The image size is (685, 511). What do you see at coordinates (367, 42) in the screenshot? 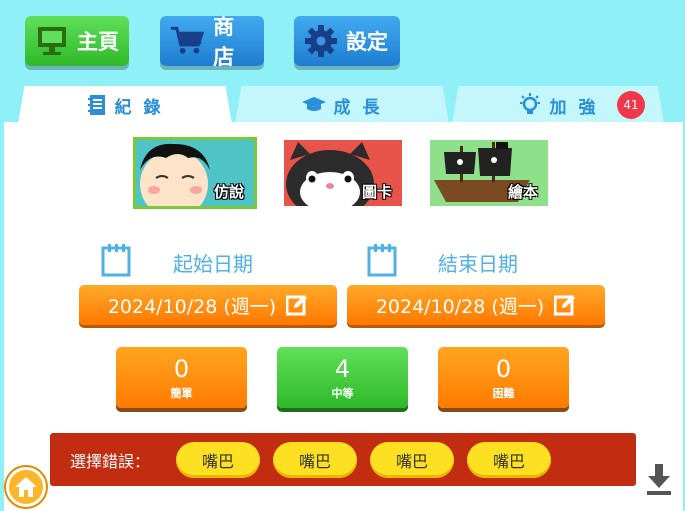
I see `settings-label: 設定` at bounding box center [367, 42].